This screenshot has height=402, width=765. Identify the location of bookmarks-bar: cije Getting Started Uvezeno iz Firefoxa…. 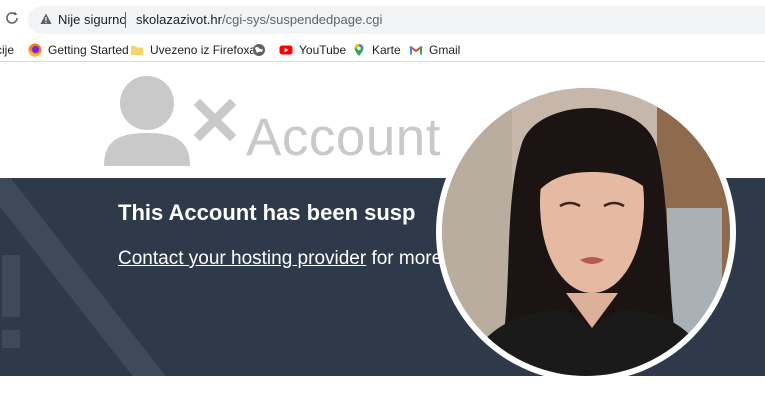
(382, 50).